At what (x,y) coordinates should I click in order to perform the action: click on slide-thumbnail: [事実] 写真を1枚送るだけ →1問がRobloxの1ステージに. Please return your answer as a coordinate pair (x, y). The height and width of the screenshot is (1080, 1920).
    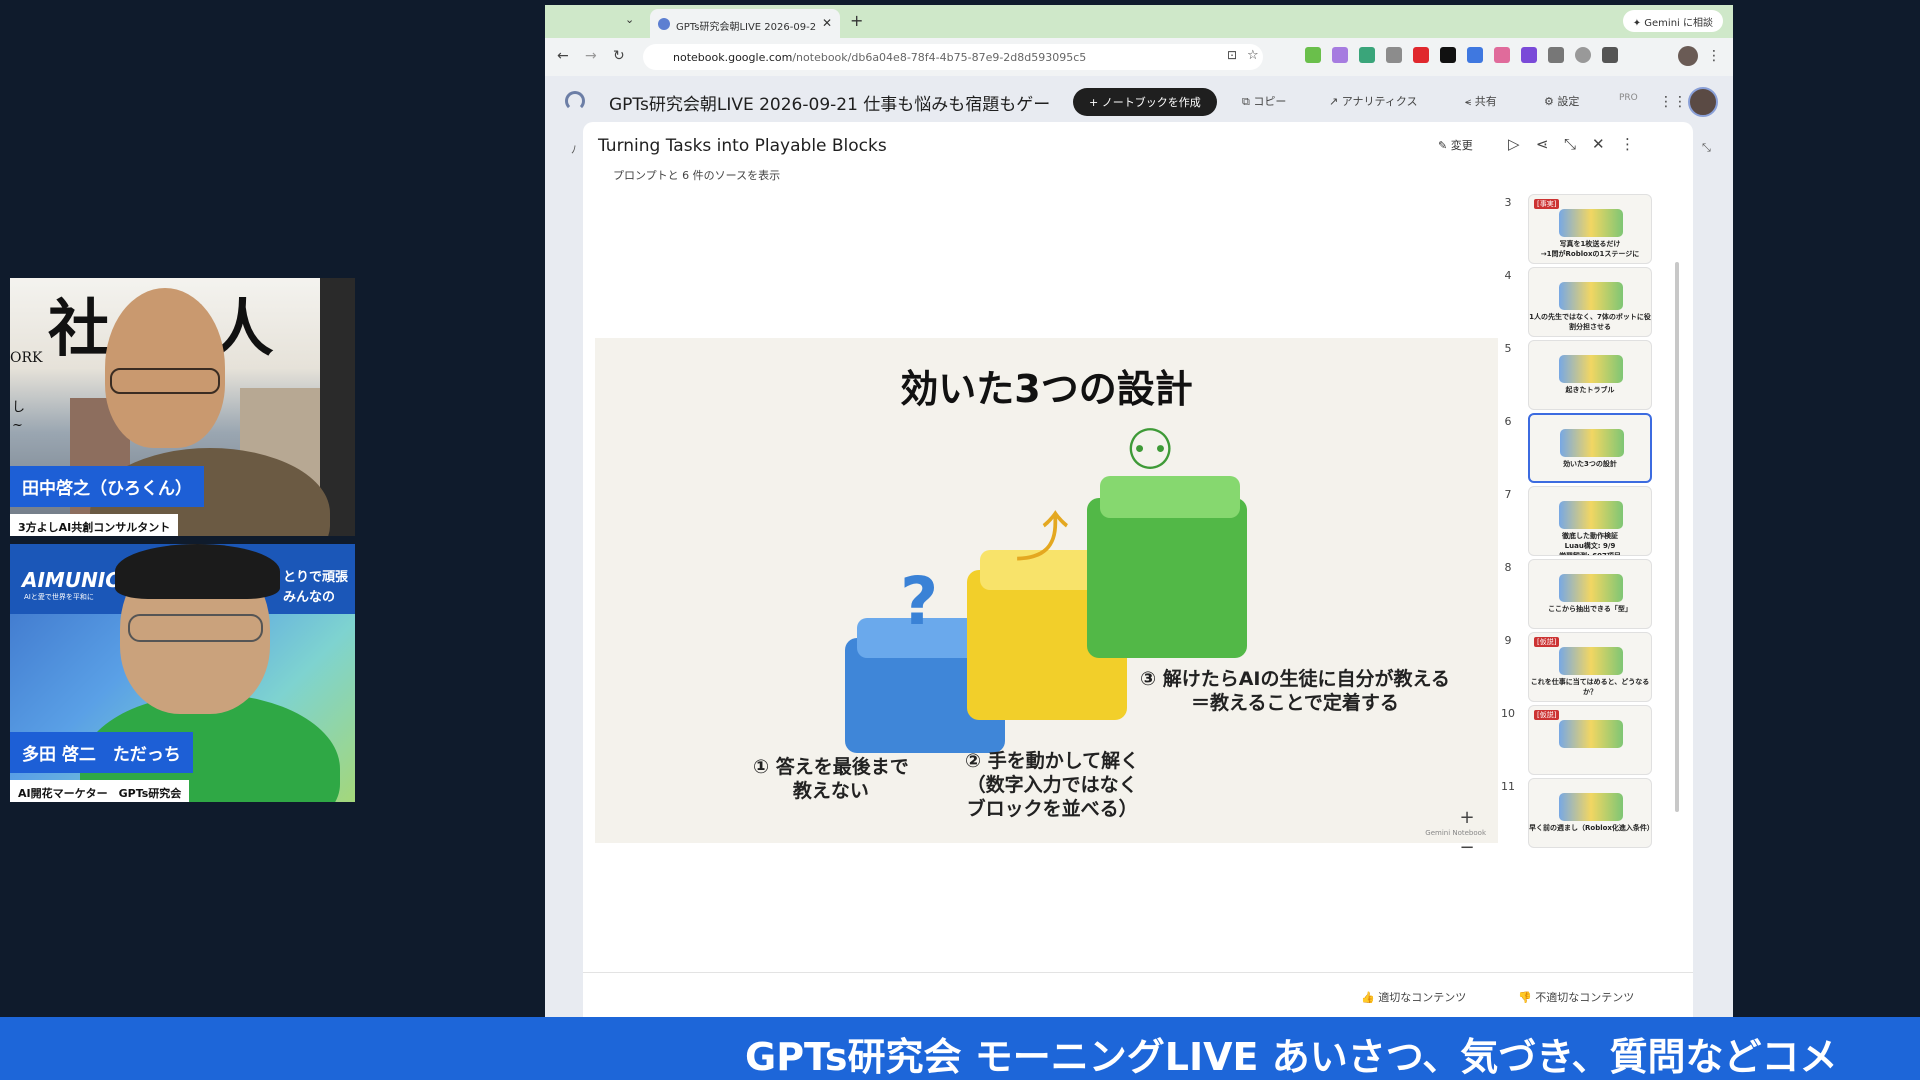
    Looking at the image, I should click on (1590, 229).